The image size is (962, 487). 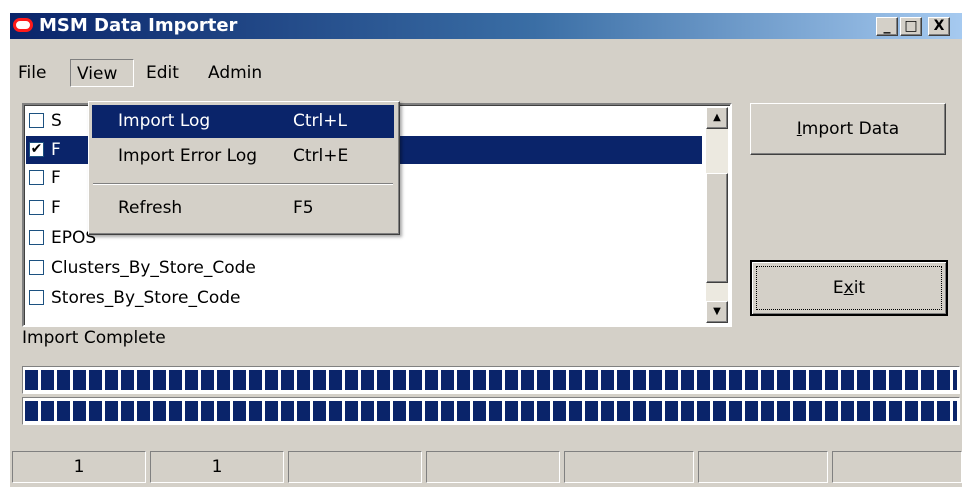 What do you see at coordinates (939, 26) in the screenshot?
I see `close-button: X` at bounding box center [939, 26].